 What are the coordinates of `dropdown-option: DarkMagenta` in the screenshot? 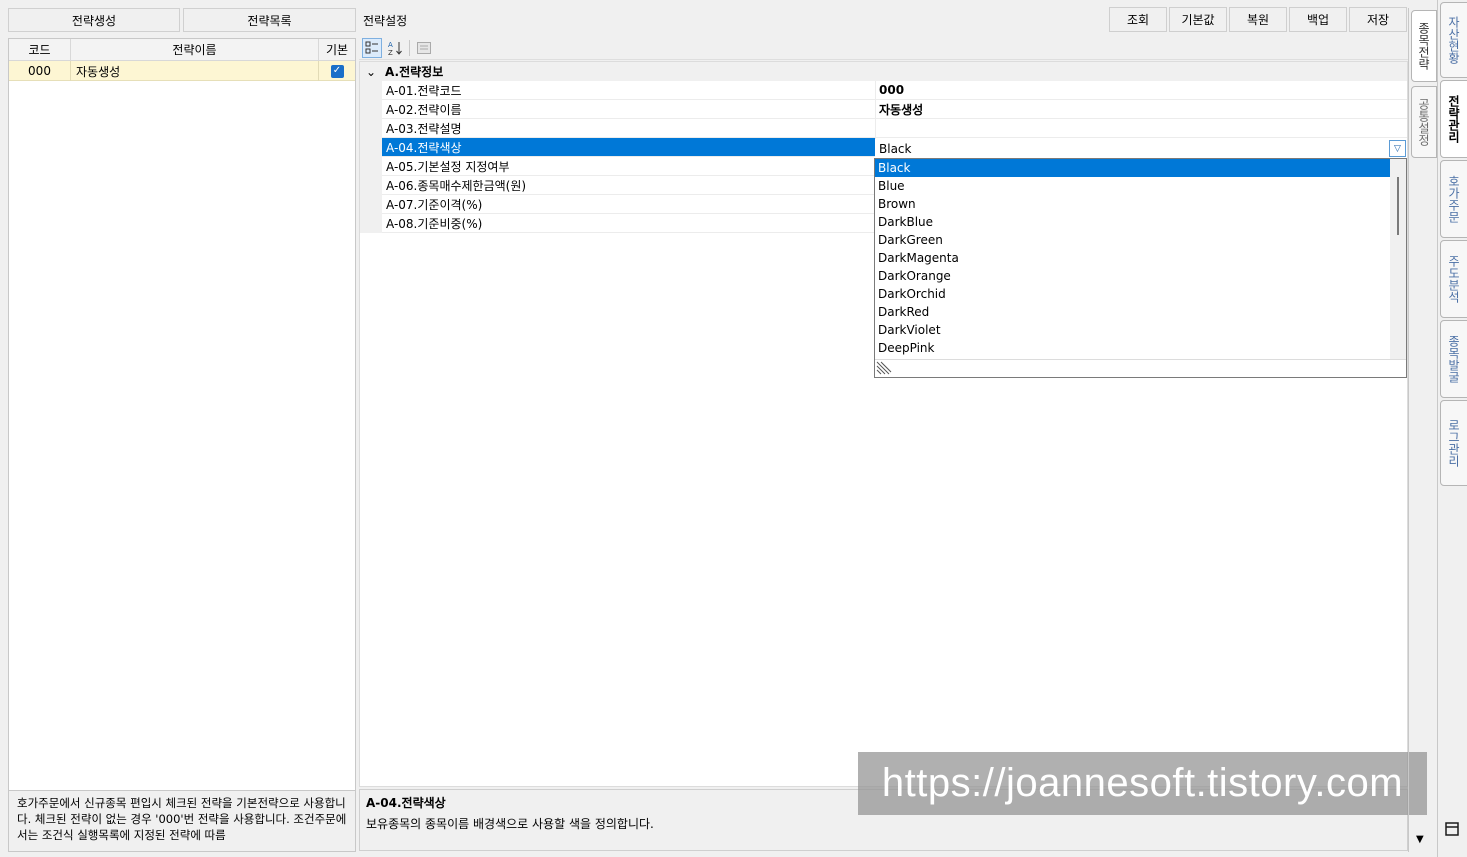 It's located at (1132, 258).